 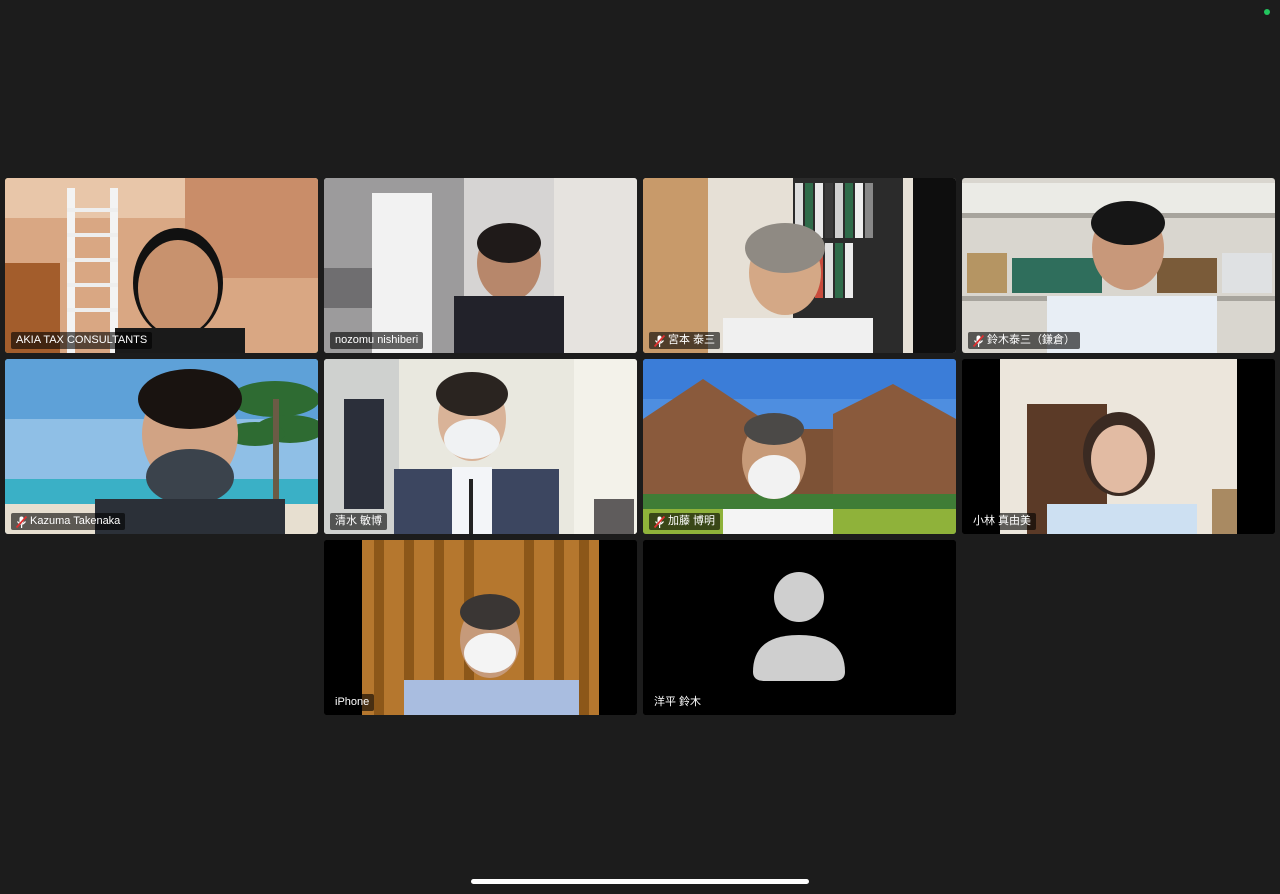 I want to click on participant-name-tag: 宮本 泰三, so click(x=685, y=340).